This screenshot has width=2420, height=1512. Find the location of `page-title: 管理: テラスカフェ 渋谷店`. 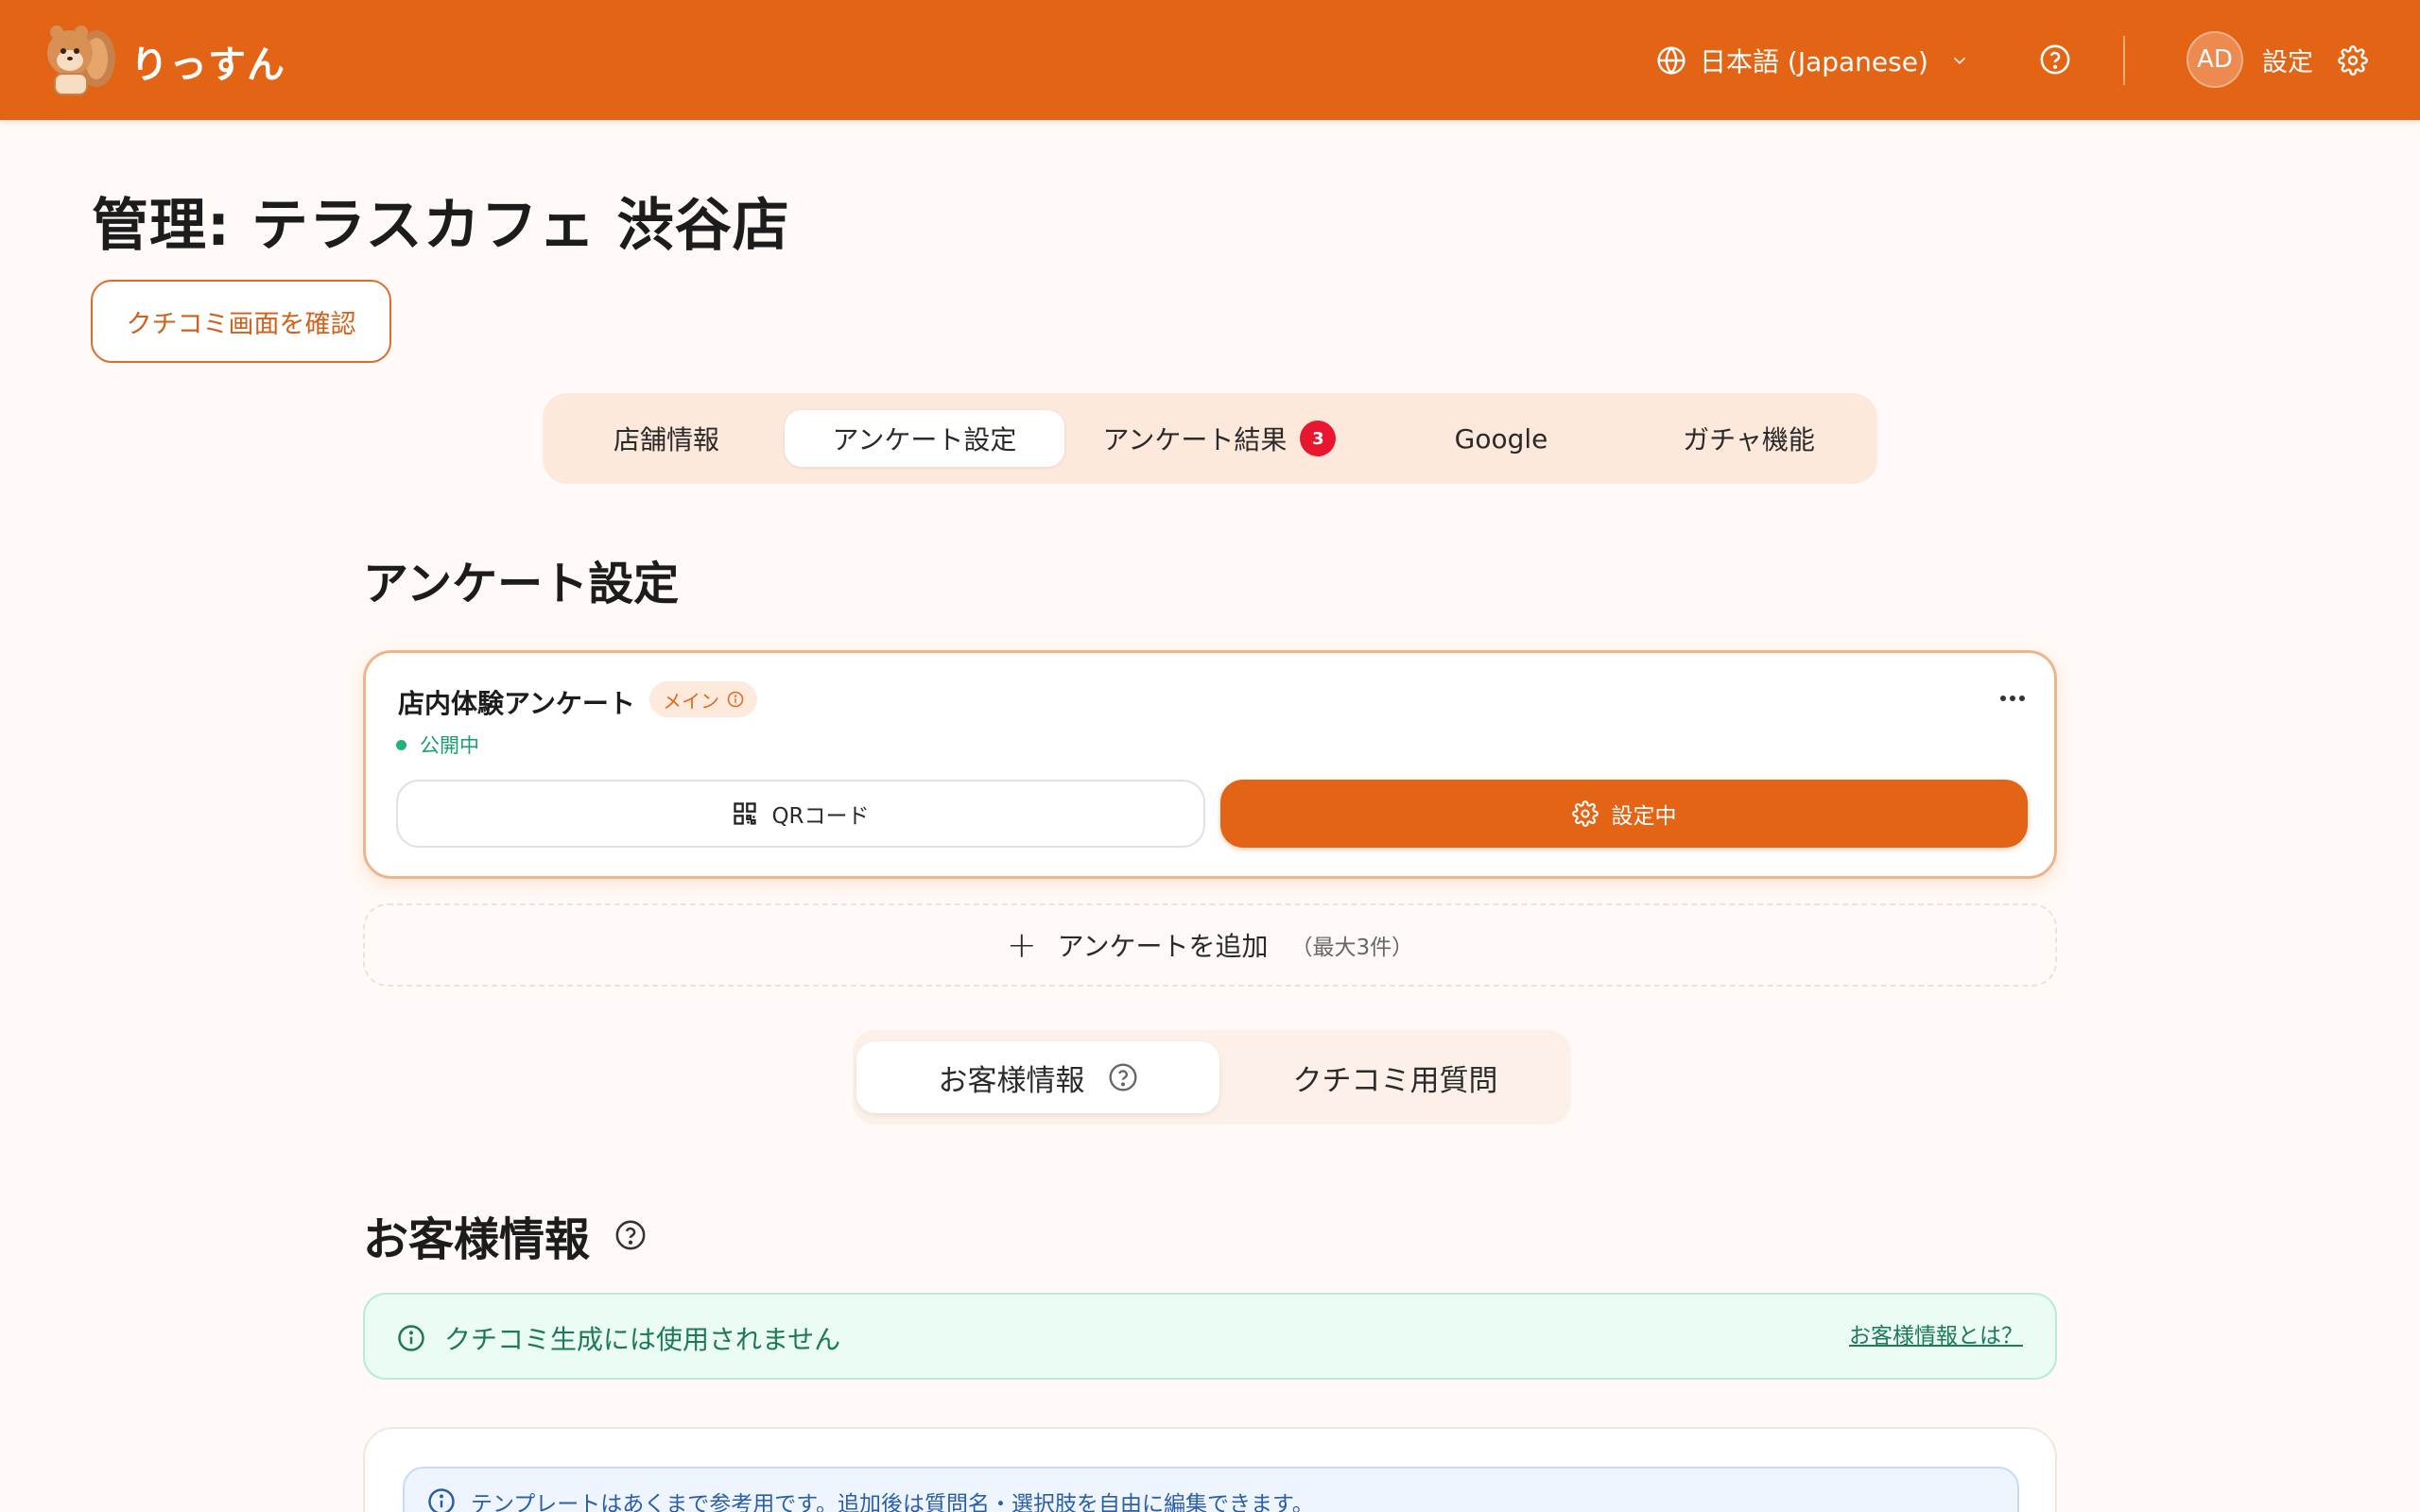

page-title: 管理: テラスカフェ 渋谷店 is located at coordinates (441, 226).